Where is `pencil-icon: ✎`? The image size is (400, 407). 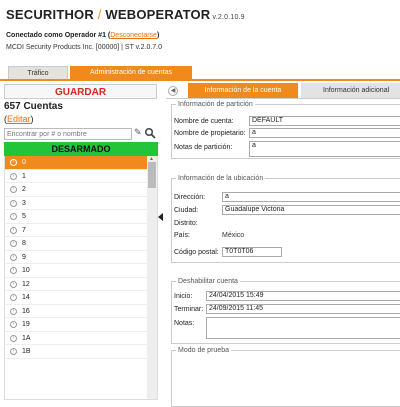
pencil-icon: ✎ is located at coordinates (138, 132).